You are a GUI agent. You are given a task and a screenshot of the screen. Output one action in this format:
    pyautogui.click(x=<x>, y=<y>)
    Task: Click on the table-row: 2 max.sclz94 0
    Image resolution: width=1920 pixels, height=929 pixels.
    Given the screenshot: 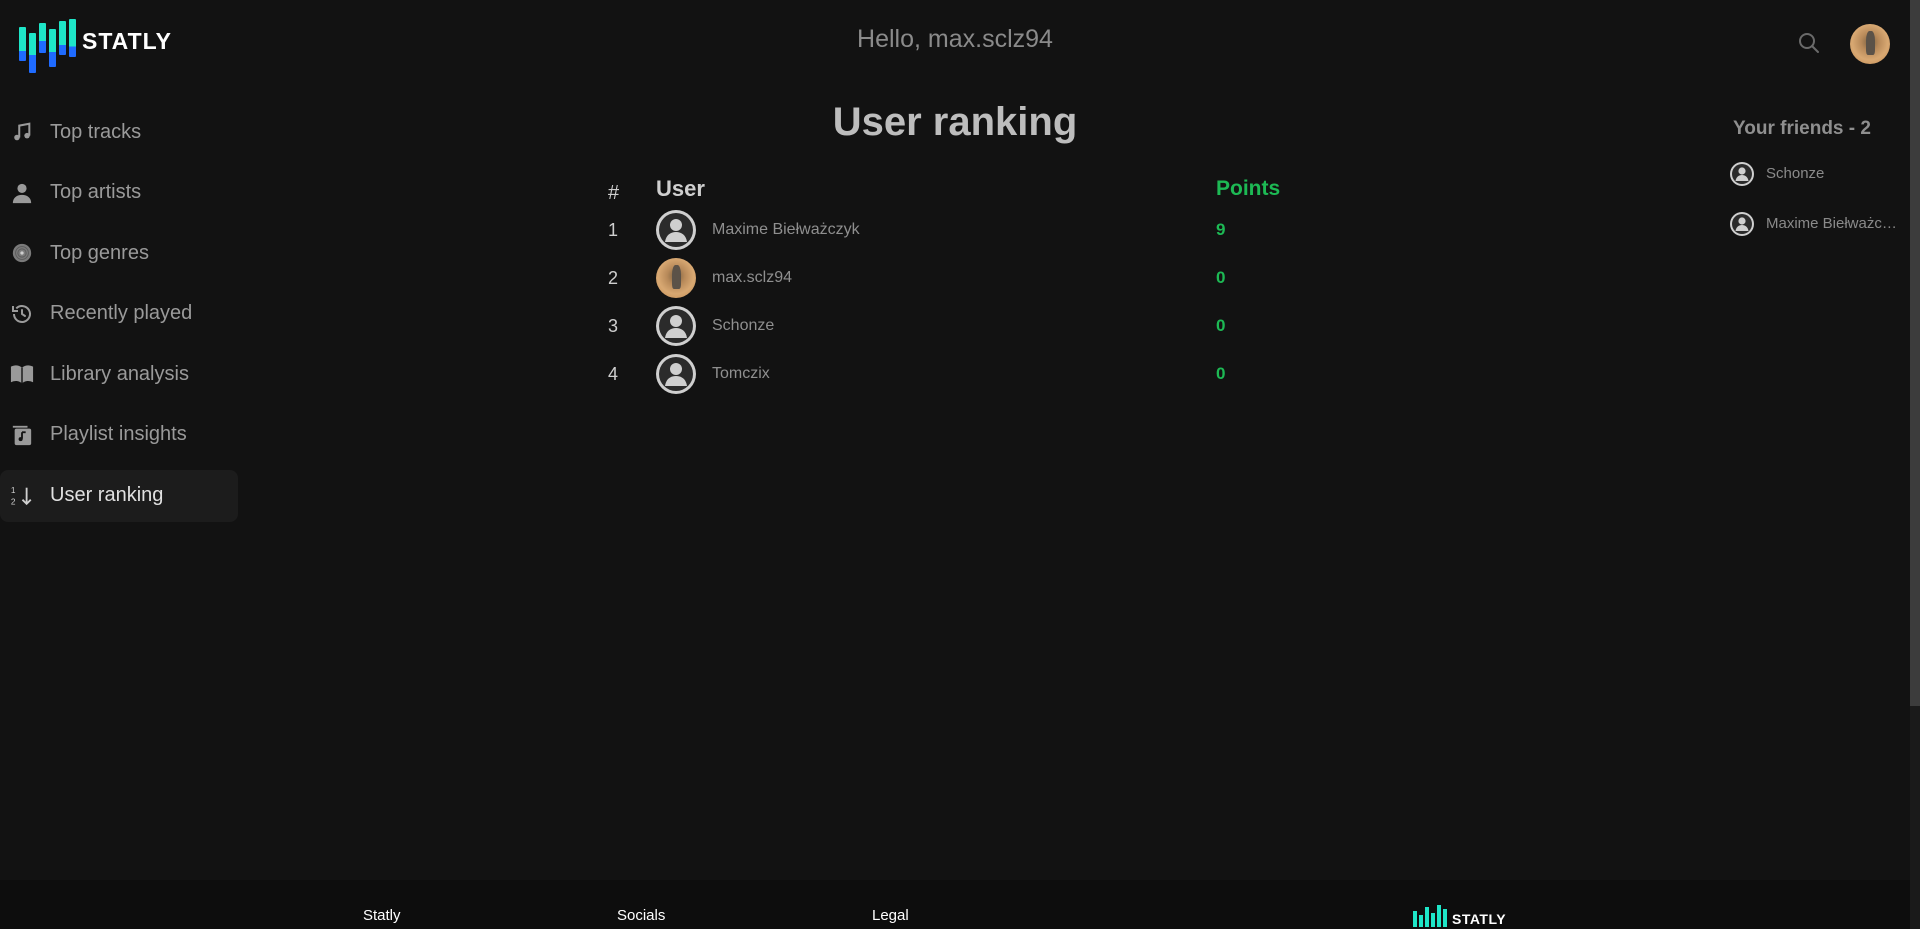 What is the action you would take?
    pyautogui.click(x=956, y=278)
    